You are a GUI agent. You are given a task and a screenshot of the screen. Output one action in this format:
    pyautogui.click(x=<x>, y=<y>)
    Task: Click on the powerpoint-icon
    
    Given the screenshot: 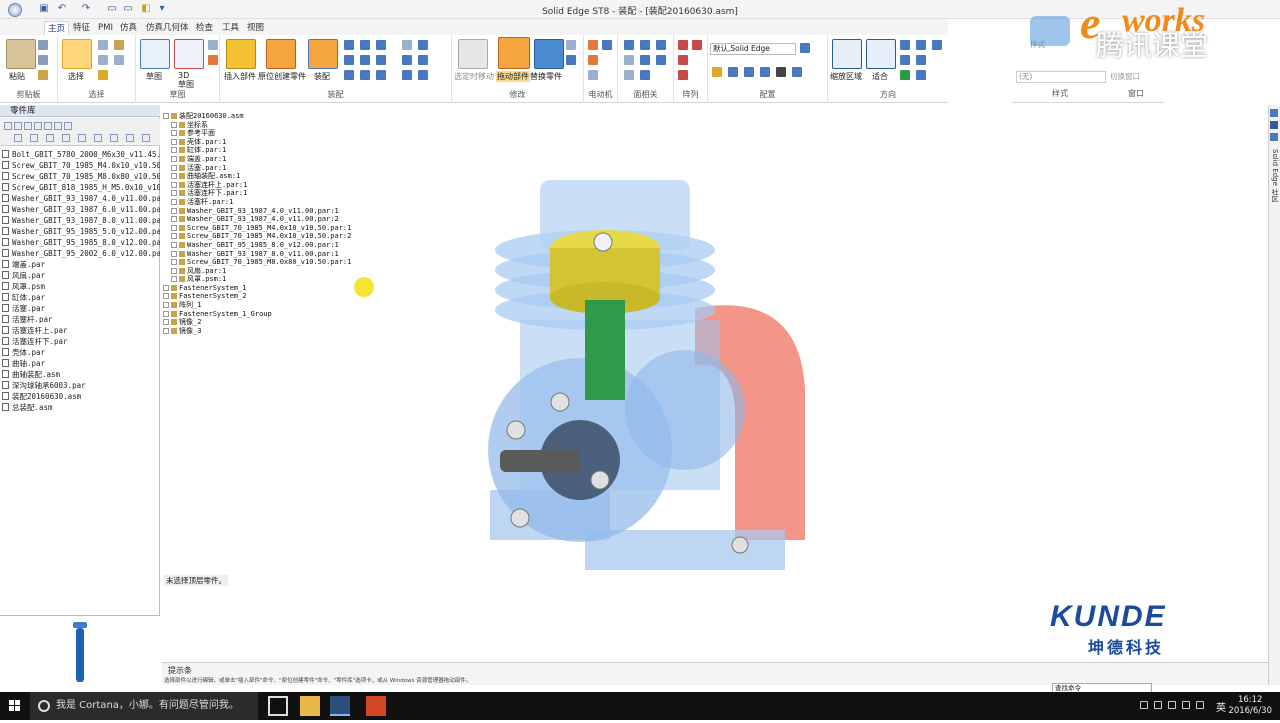 What is the action you would take?
    pyautogui.click(x=376, y=706)
    